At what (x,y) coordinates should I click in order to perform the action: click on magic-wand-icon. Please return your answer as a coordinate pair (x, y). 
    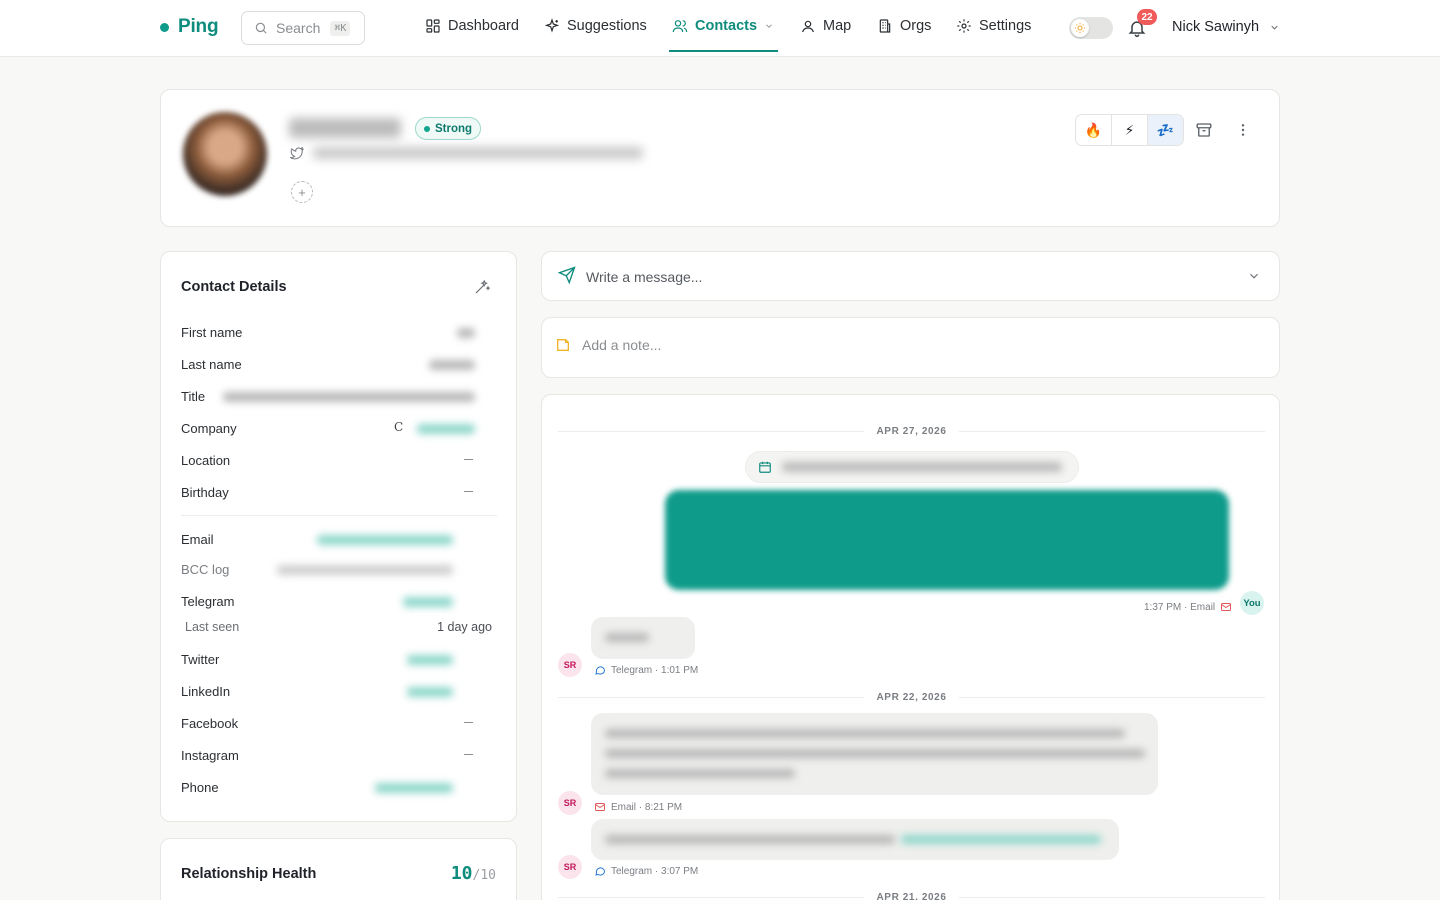
    Looking at the image, I should click on (482, 287).